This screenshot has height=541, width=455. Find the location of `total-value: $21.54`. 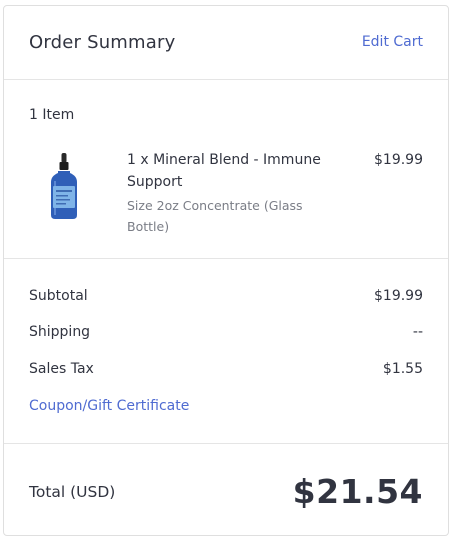

total-value: $21.54 is located at coordinates (357, 491).